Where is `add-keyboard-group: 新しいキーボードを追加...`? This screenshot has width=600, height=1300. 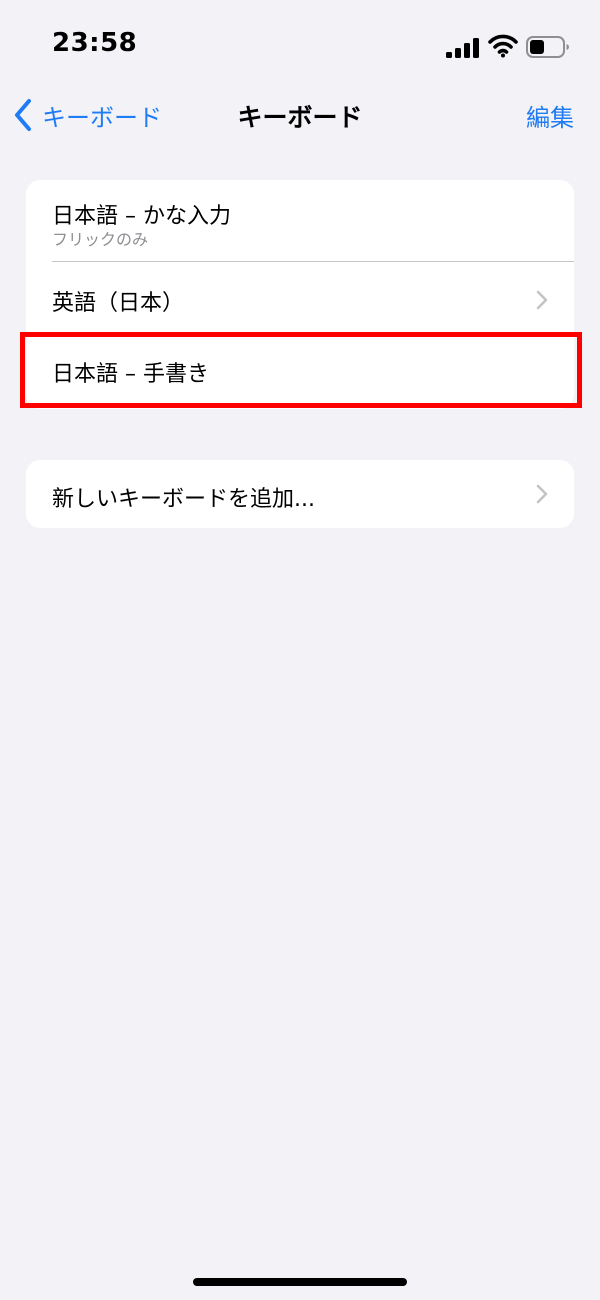
add-keyboard-group: 新しいキーボードを追加... is located at coordinates (300, 494).